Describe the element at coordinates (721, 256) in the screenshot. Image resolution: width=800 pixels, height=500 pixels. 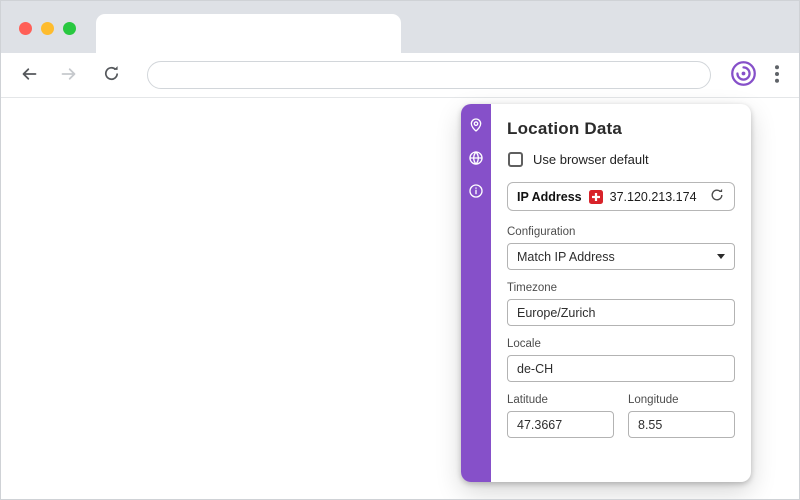
I see `chevron-down-icon` at that location.